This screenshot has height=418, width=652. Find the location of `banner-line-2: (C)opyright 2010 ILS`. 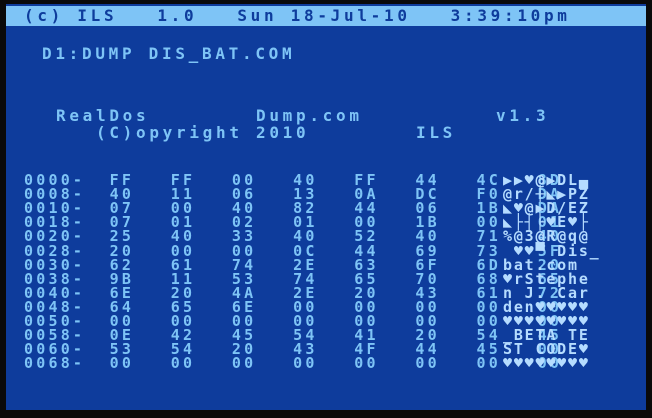

banner-line-2: (C)opyright 2010 ILS is located at coordinates (256, 132).